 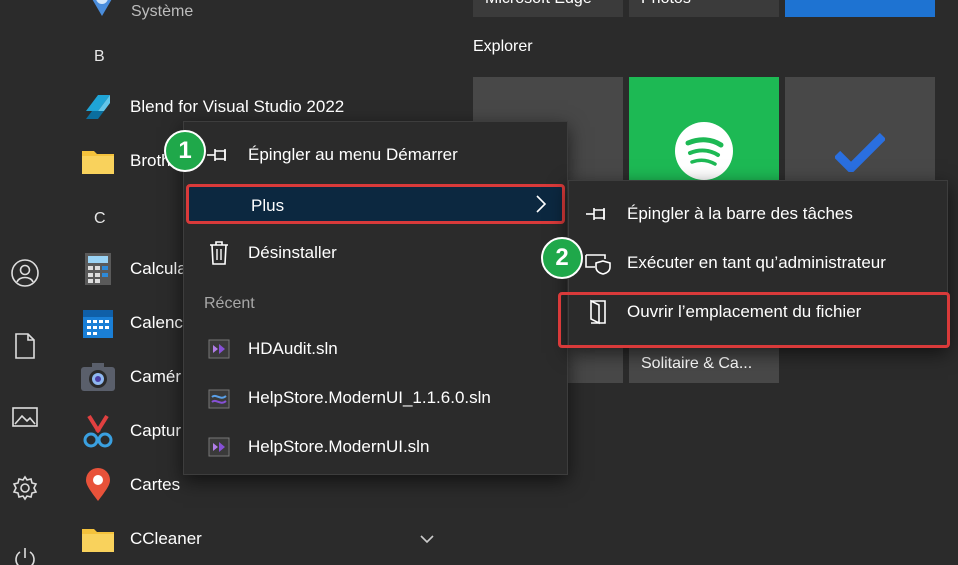 What do you see at coordinates (98, 269) in the screenshot?
I see `calculator-icon` at bounding box center [98, 269].